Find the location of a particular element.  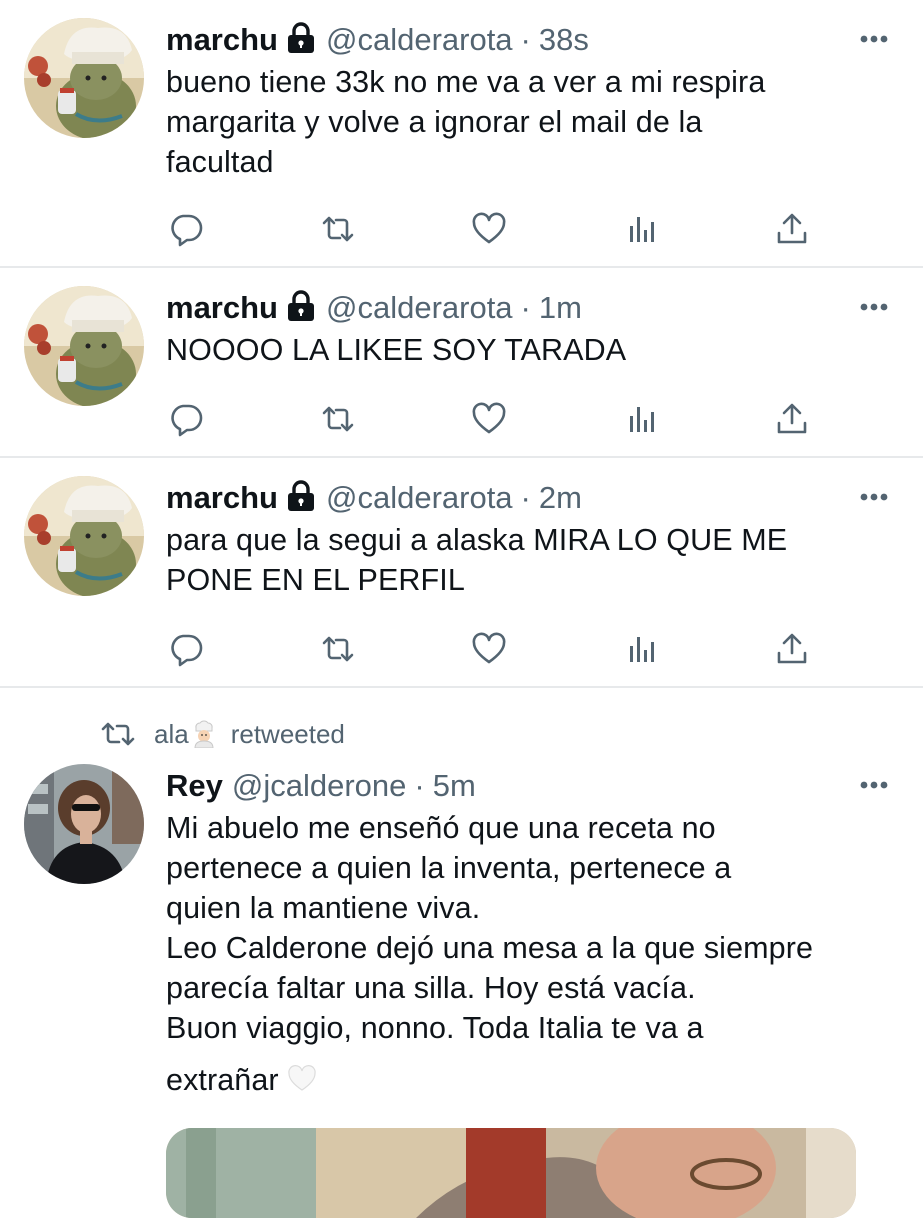

display-name: Rey is located at coordinates (194, 786).